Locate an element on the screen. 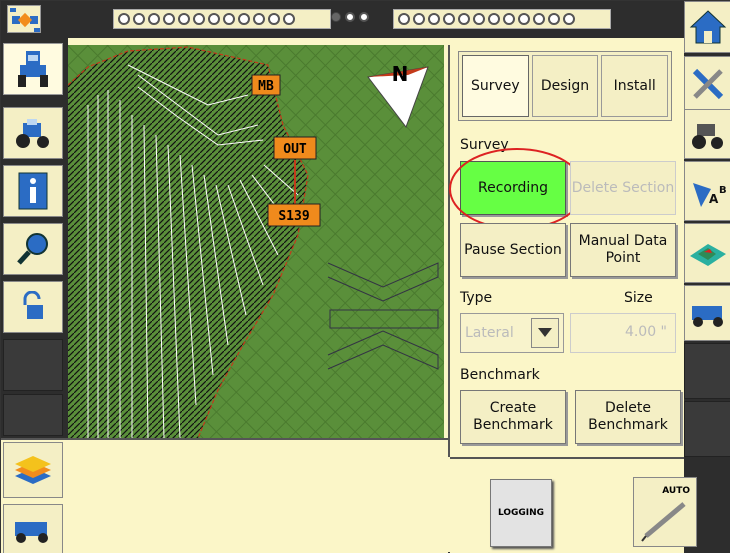 Image resolution: width=730 pixels, height=553 pixels. vehicle-button is located at coordinates (33, 133).